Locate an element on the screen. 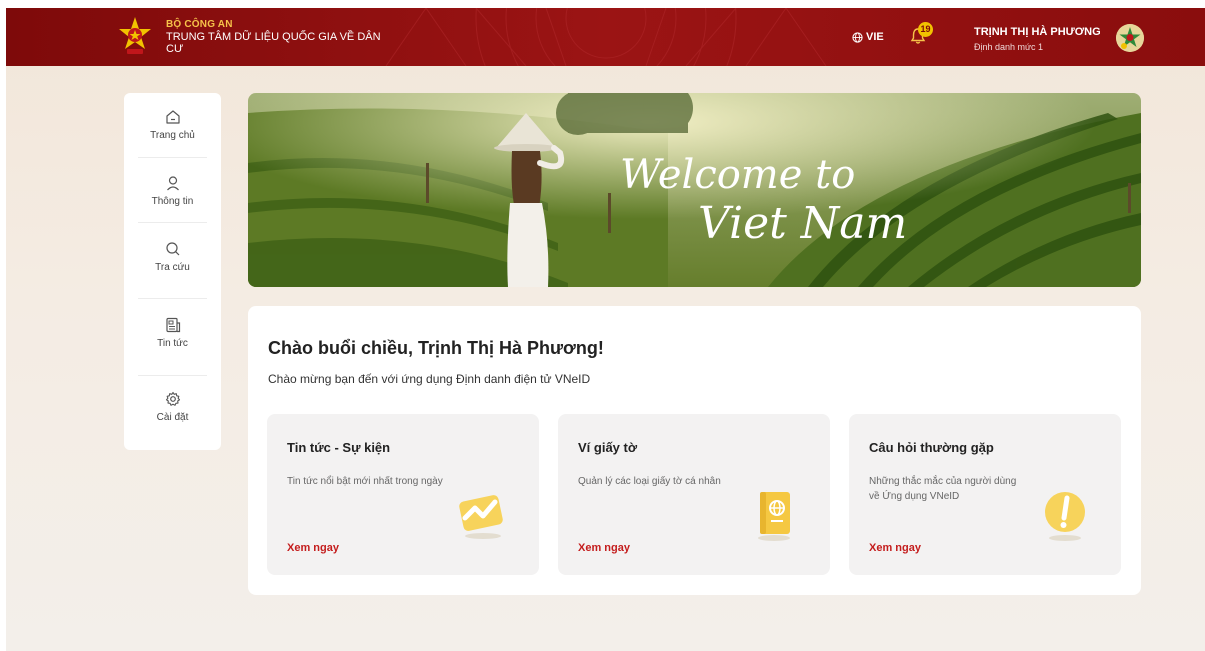  ministry-name: BỘ CÔNG AN is located at coordinates (199, 24).